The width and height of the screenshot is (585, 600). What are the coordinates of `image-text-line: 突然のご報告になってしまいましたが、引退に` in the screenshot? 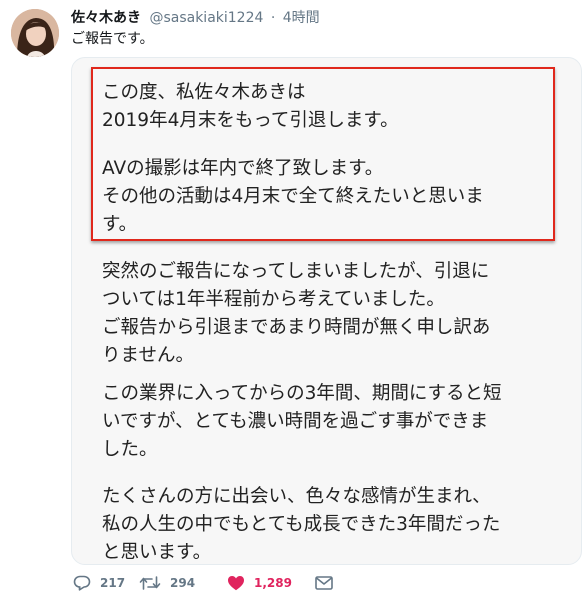 It's located at (296, 271).